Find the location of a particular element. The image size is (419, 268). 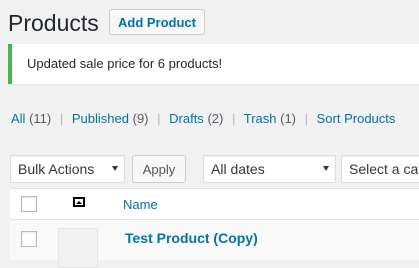

select-all-checkbox is located at coordinates (29, 204).